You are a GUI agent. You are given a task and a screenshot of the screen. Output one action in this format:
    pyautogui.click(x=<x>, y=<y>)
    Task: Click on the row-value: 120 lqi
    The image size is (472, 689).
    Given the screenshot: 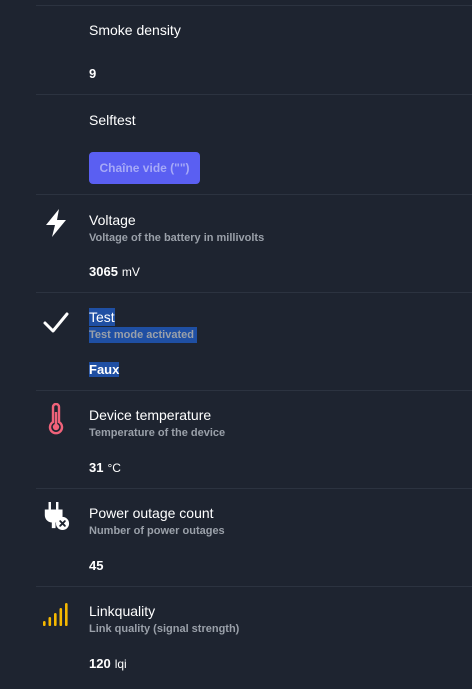 What is the action you would take?
    pyautogui.click(x=108, y=664)
    